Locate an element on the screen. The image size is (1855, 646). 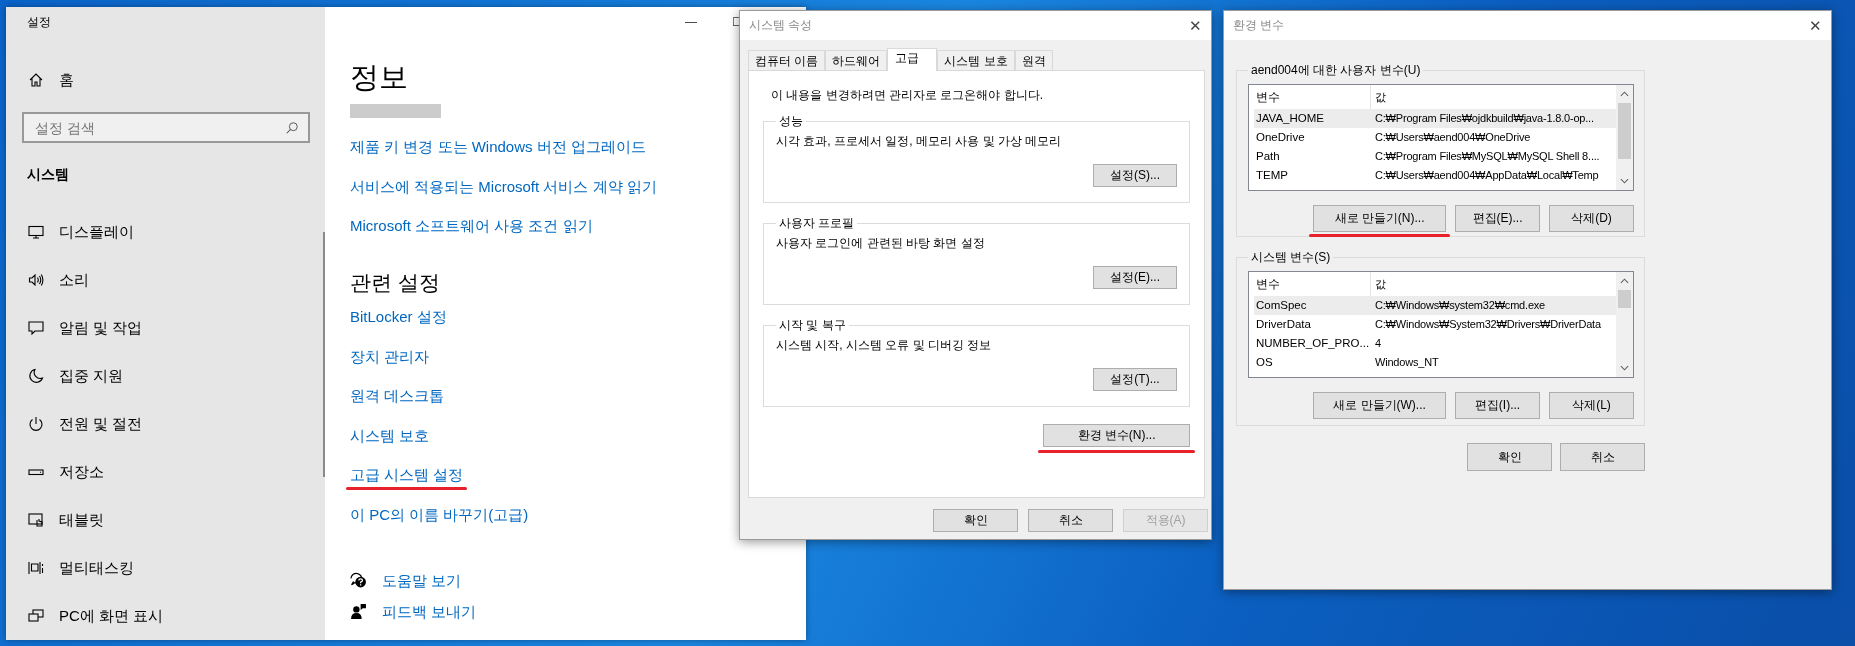
variable-name: OS is located at coordinates (1264, 362).